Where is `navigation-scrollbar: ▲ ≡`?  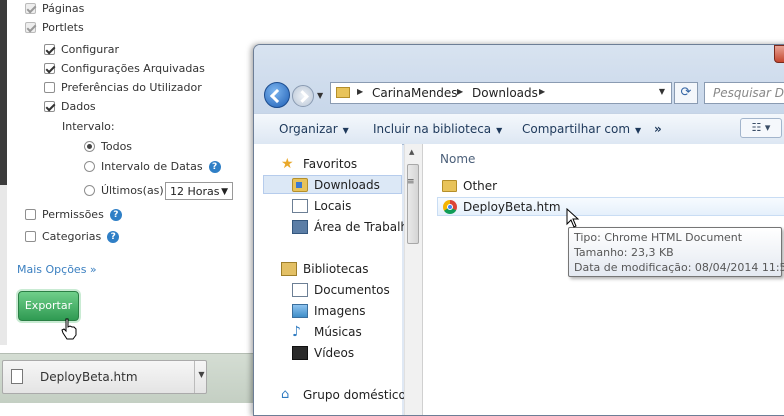 navigation-scrollbar: ▲ ≡ is located at coordinates (413, 279).